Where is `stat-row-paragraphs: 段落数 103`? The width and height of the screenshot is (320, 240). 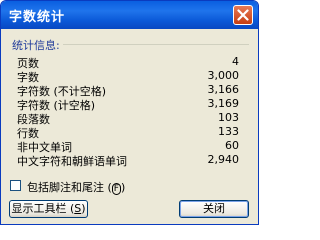
stat-row-paragraphs: 段落数 103 is located at coordinates (130, 118).